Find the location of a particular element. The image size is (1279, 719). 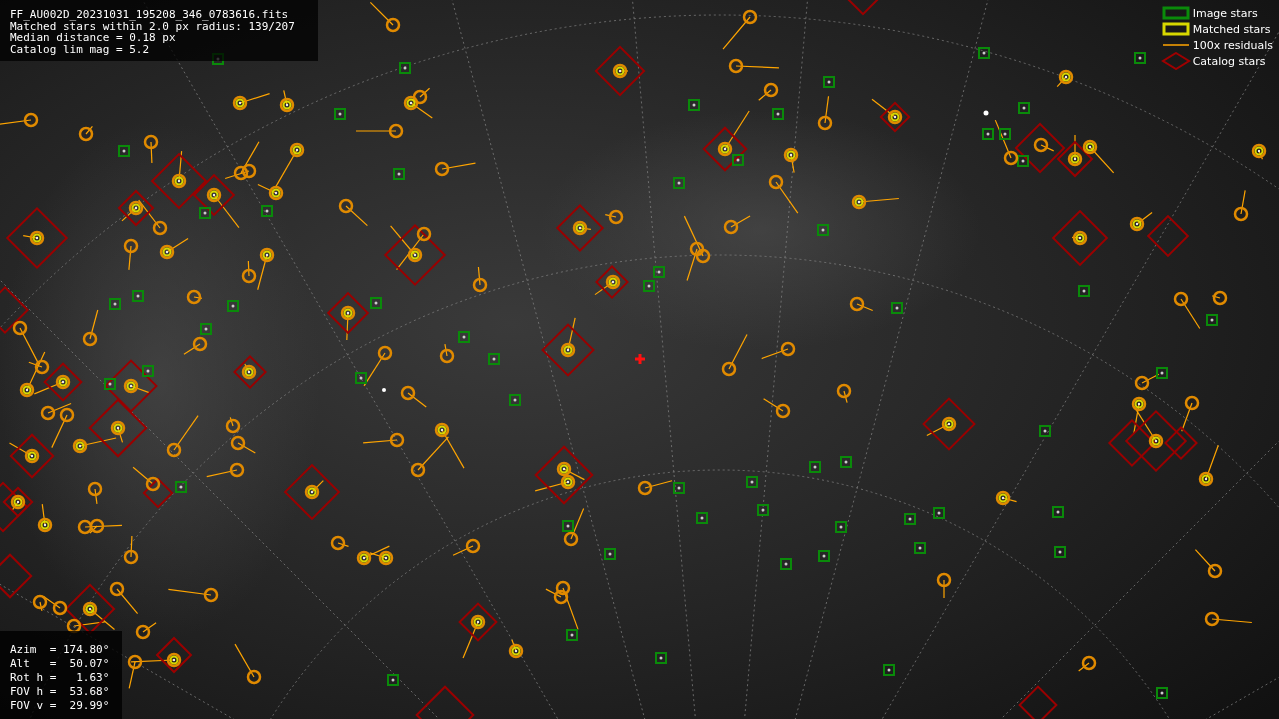

legend-label: Image stars is located at coordinates (1225, 13).